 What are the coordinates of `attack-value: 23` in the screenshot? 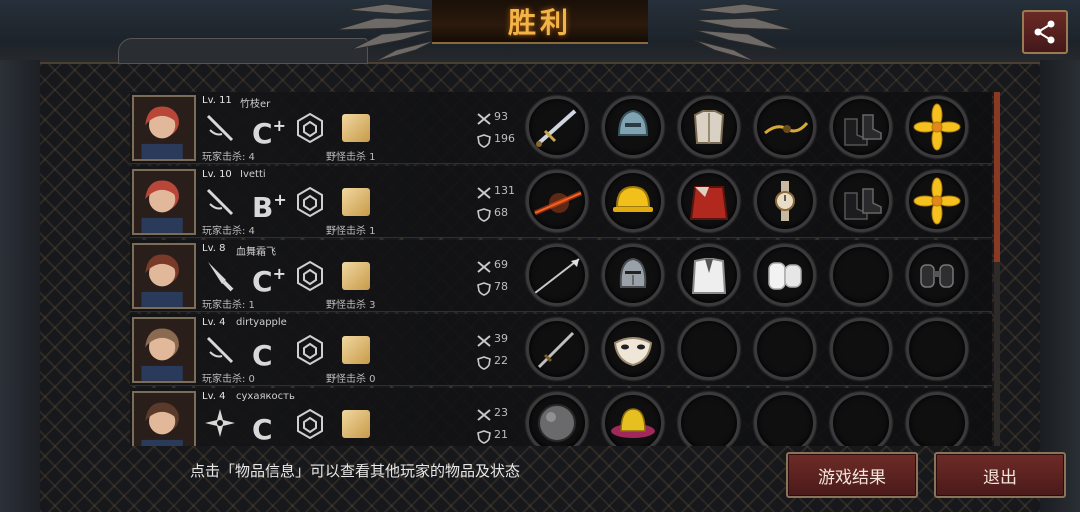 It's located at (501, 412).